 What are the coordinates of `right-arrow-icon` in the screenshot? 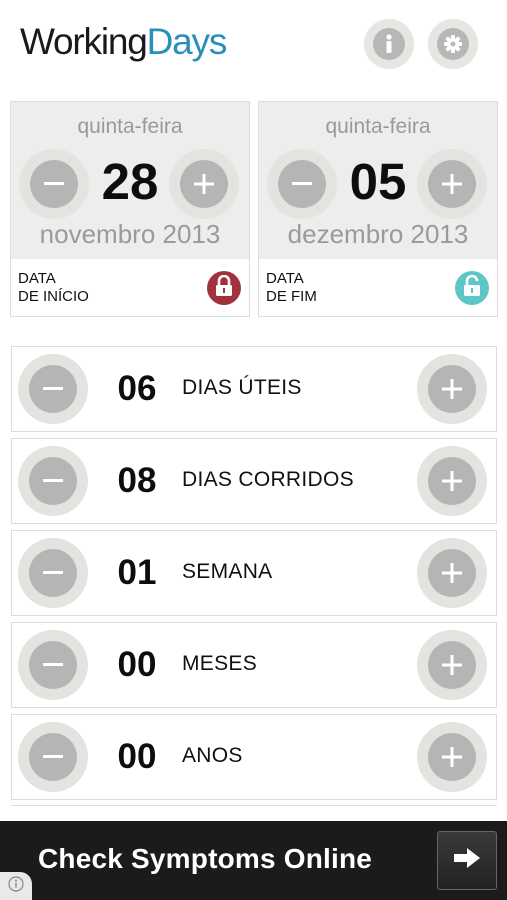 It's located at (467, 860).